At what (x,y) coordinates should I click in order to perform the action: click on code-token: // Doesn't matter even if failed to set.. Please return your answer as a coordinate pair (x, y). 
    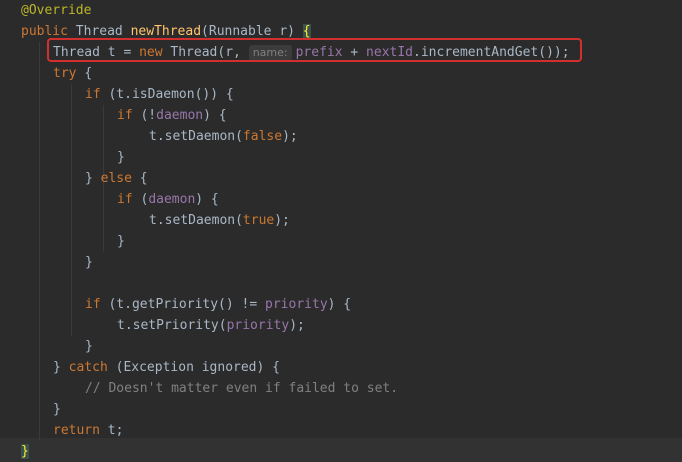
    Looking at the image, I should click on (242, 388).